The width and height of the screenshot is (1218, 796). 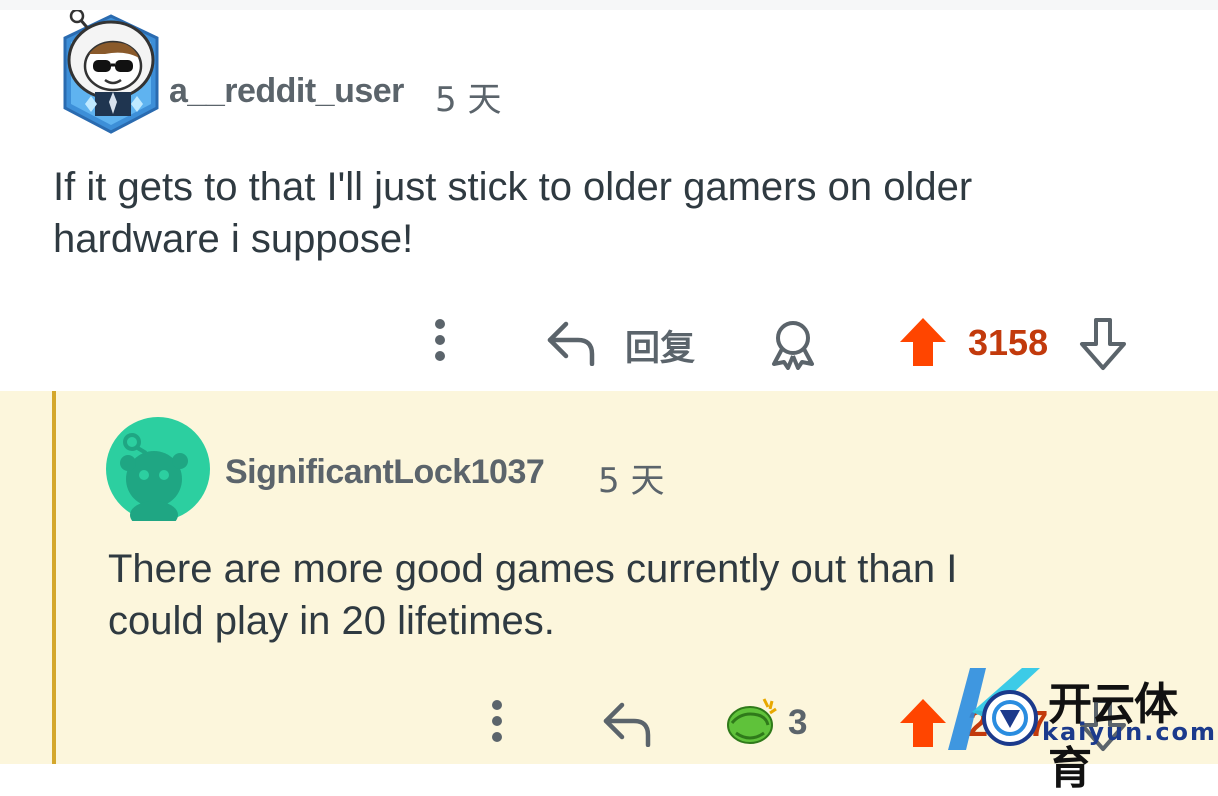 I want to click on watermark: 开云体育 kaiyun.com, so click(x=1074, y=727).